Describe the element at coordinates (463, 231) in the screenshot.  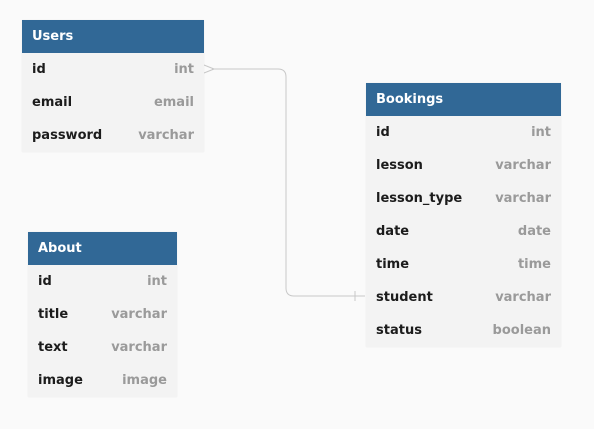
I see `bookings-field-row: date date` at that location.